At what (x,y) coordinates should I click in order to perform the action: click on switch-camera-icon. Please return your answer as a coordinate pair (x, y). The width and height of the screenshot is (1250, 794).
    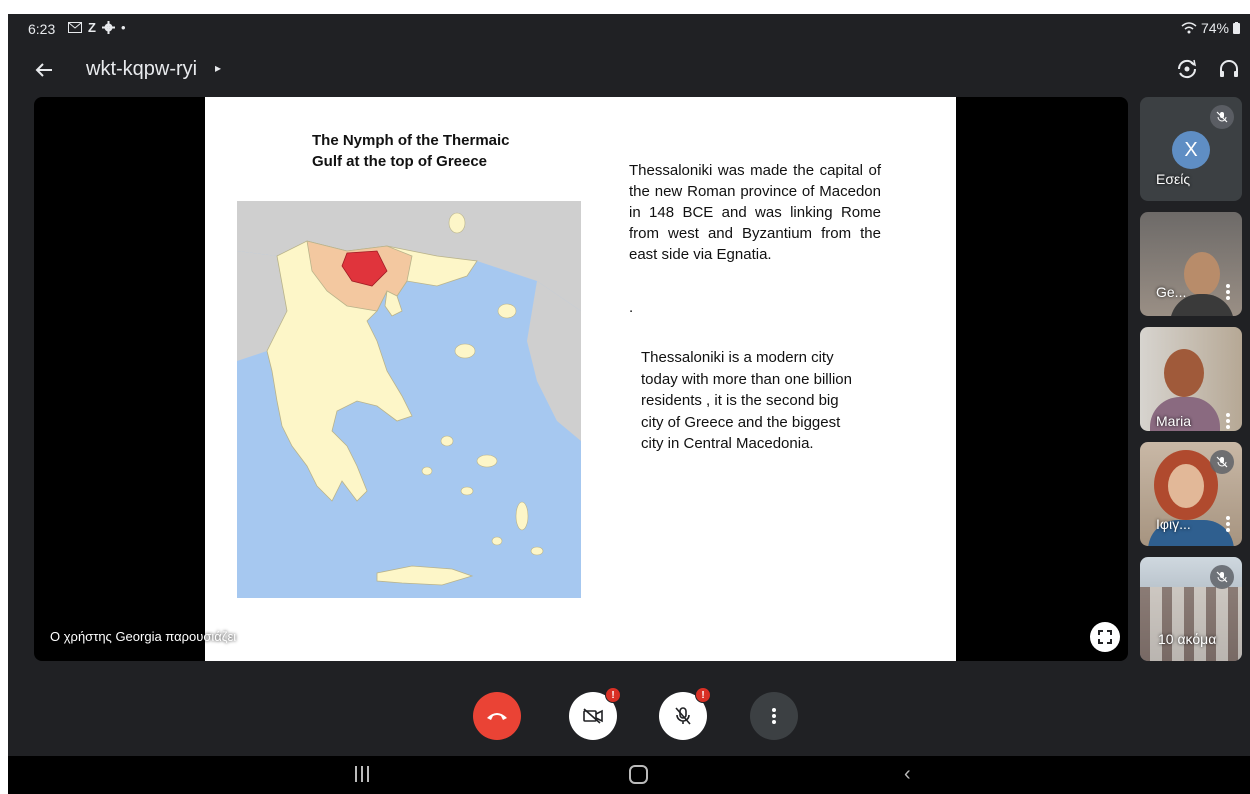
    Looking at the image, I should click on (1187, 69).